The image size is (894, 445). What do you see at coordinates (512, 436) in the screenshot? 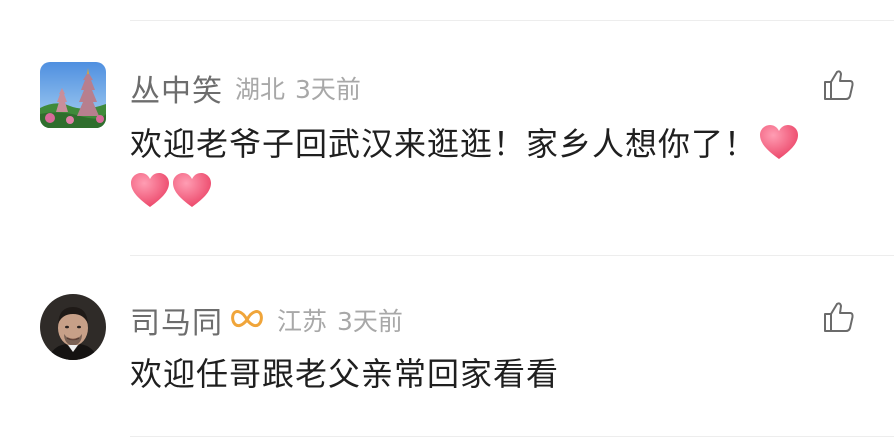
I see `bottom-divider` at bounding box center [512, 436].